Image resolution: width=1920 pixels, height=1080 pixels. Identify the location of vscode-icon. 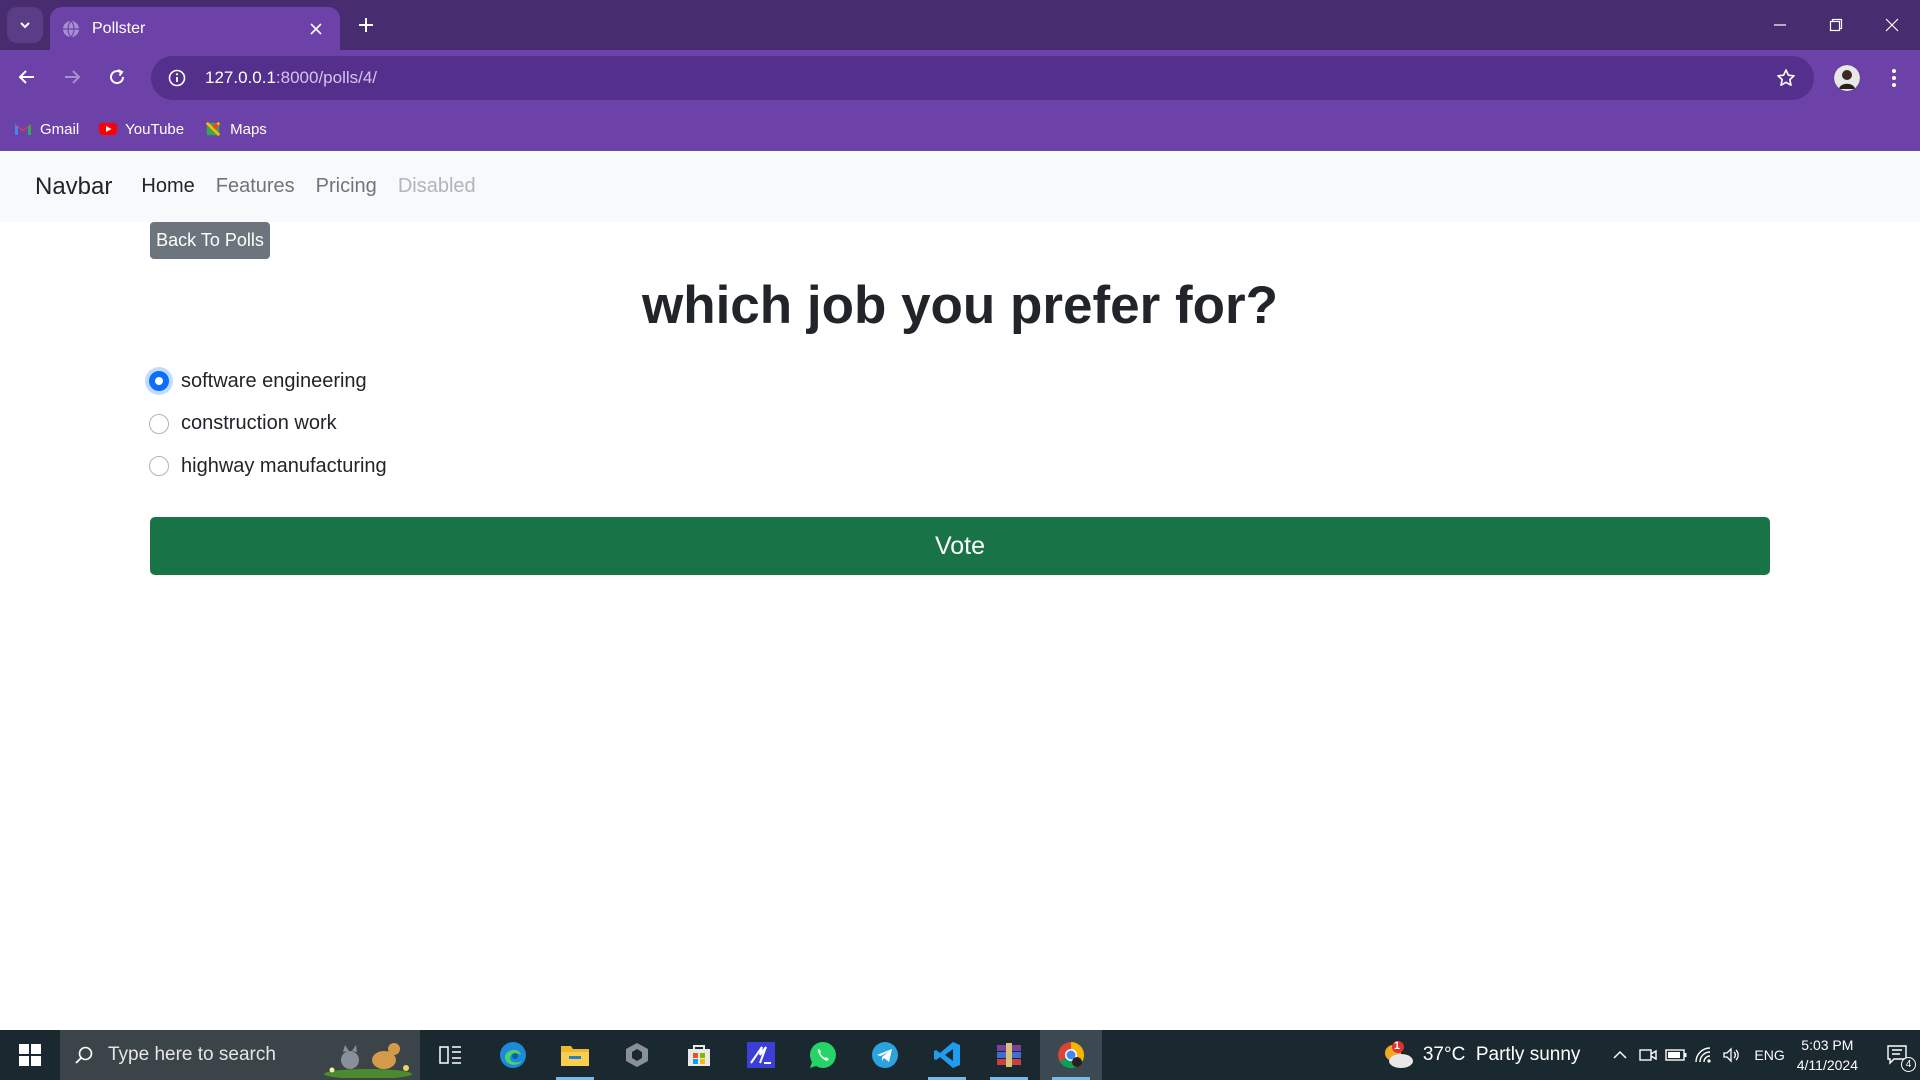
(947, 1055).